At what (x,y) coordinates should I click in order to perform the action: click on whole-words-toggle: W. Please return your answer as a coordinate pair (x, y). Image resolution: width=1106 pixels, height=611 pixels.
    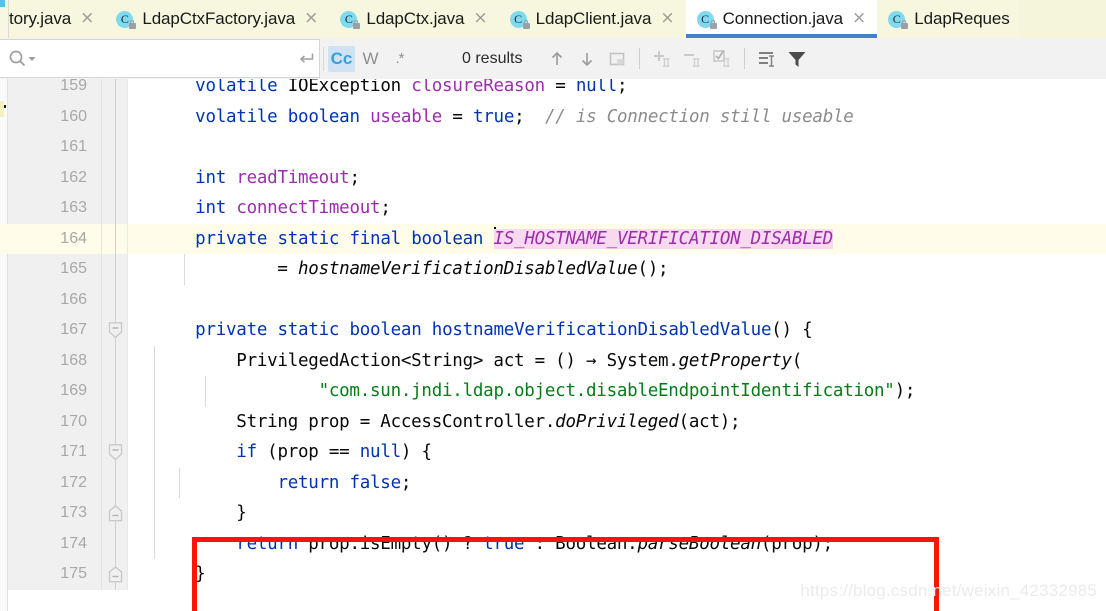
    Looking at the image, I should click on (370, 59).